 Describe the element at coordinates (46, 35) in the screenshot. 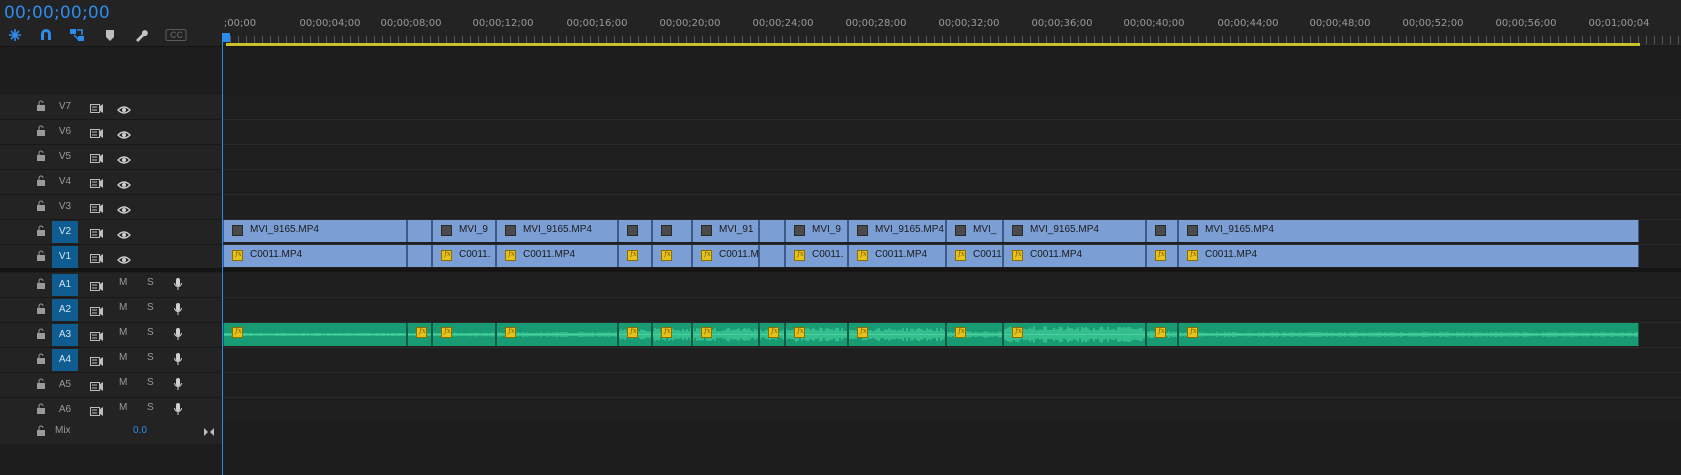

I see `snap-icon` at that location.